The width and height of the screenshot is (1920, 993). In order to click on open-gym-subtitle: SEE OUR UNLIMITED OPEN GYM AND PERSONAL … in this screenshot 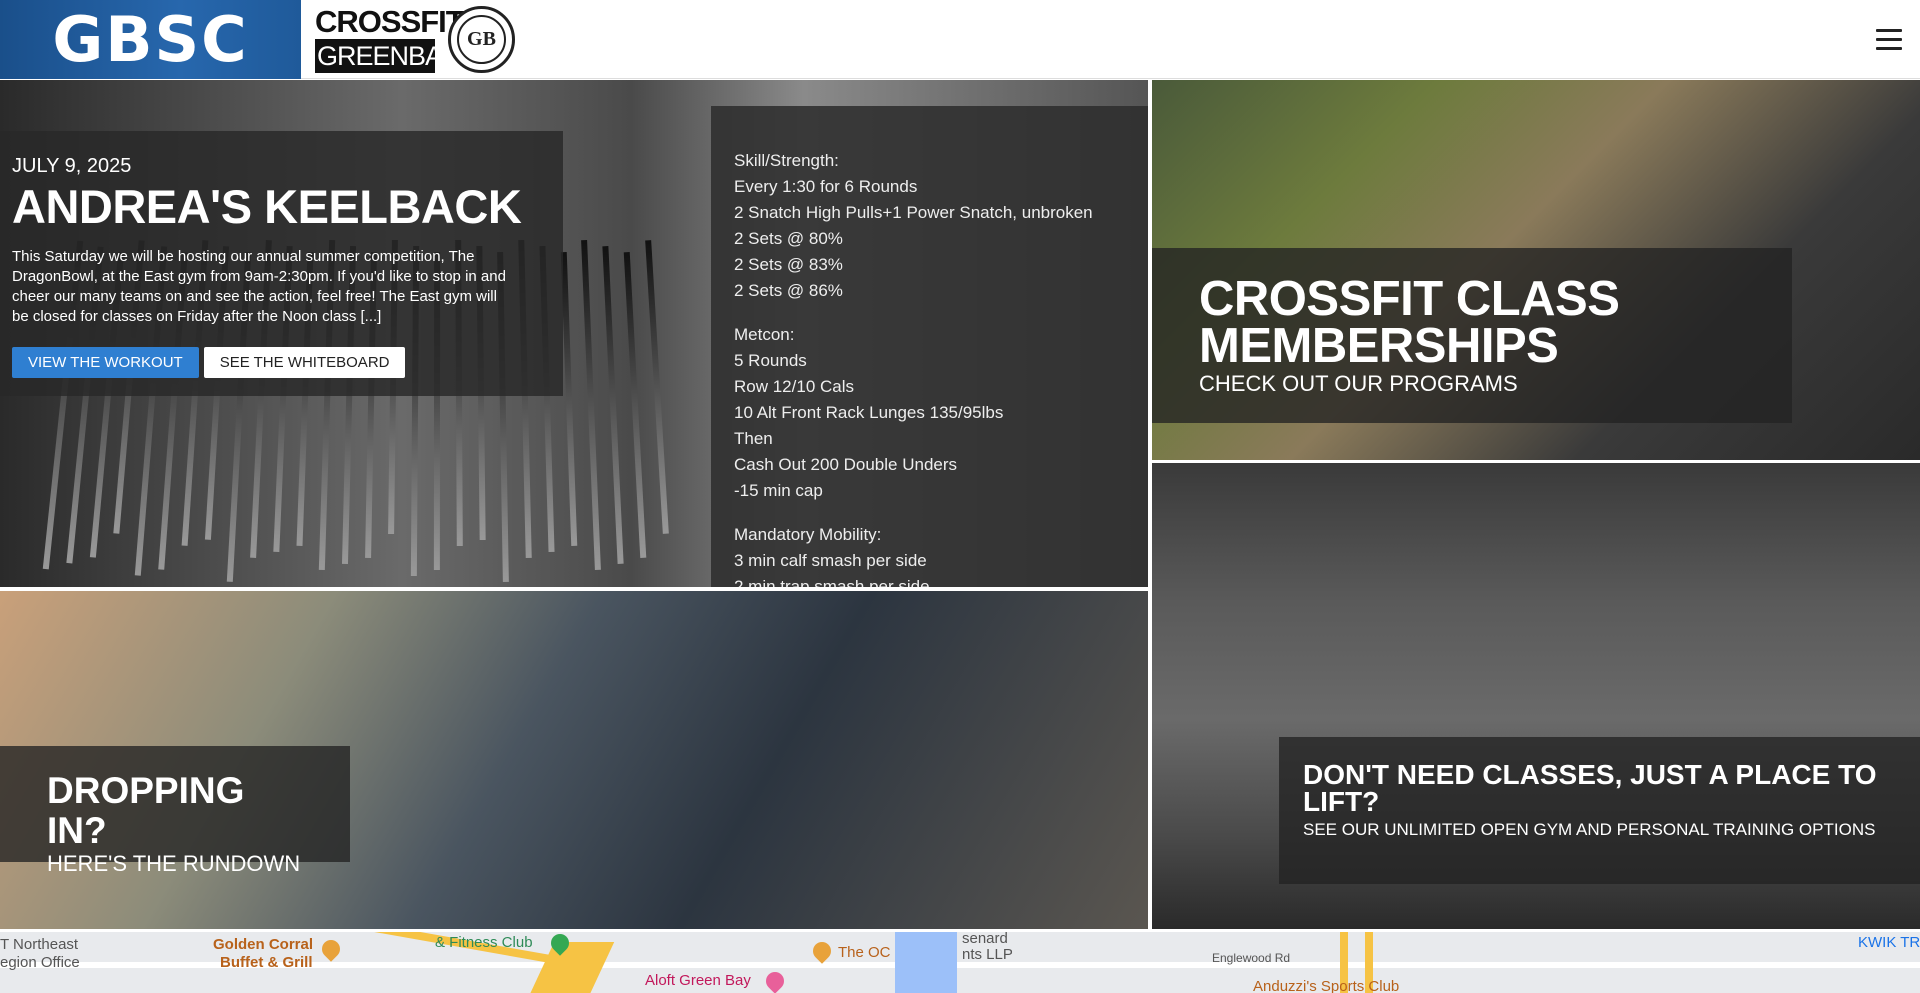, I will do `click(1589, 829)`.